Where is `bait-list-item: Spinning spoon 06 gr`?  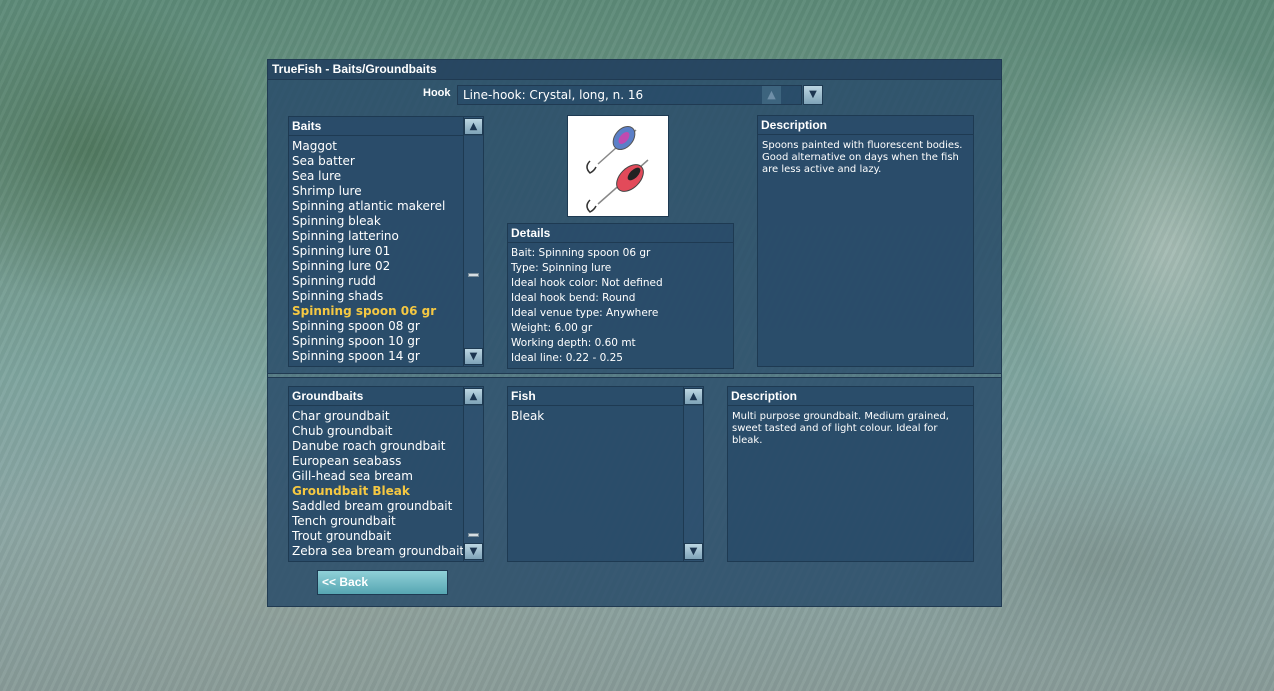
bait-list-item: Spinning spoon 06 gr is located at coordinates (376, 311).